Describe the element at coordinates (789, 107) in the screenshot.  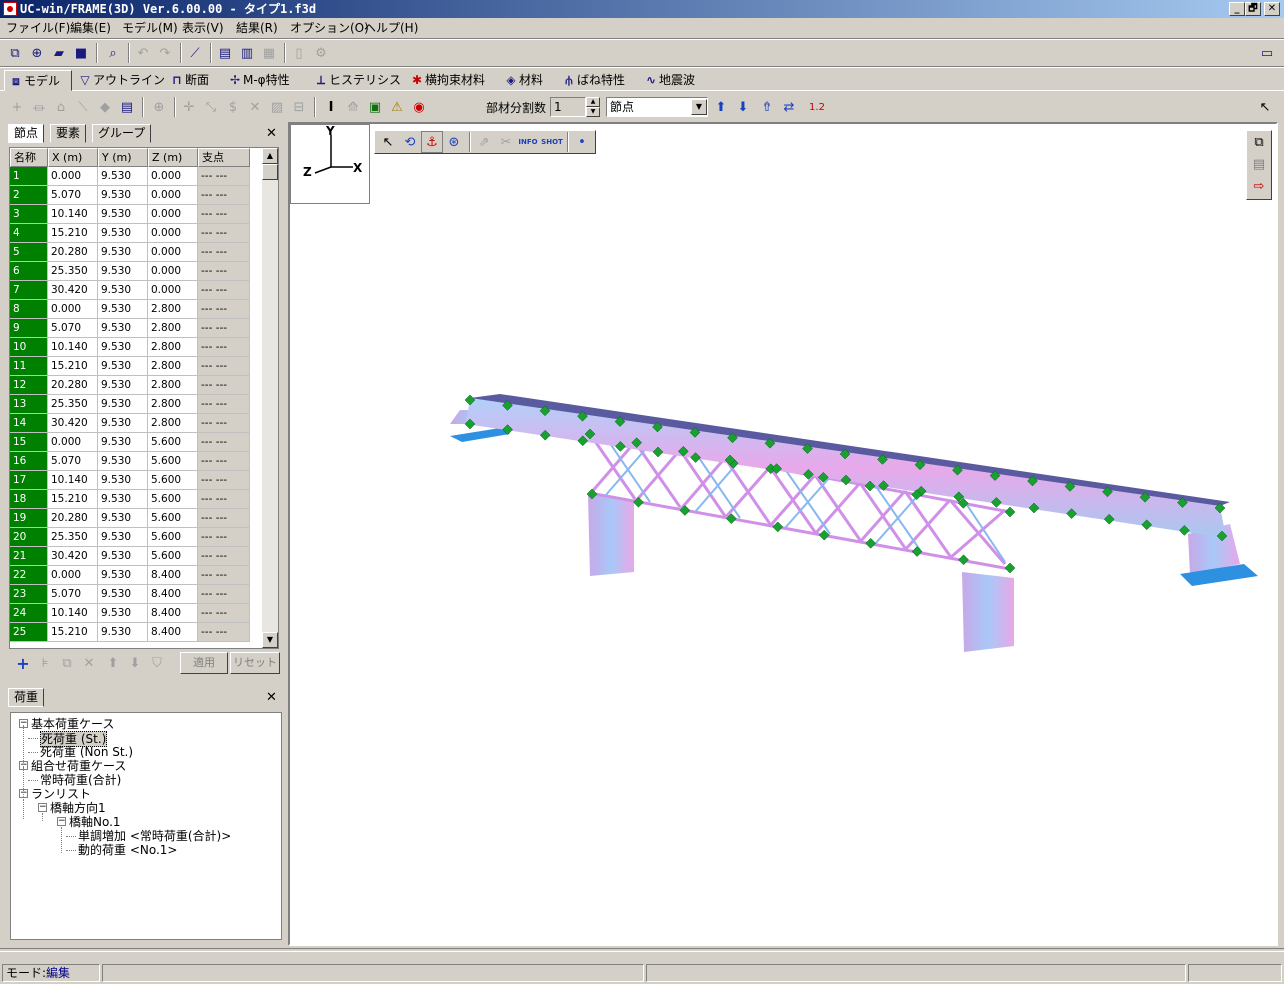
I see `swap-icon: ⇄` at that location.